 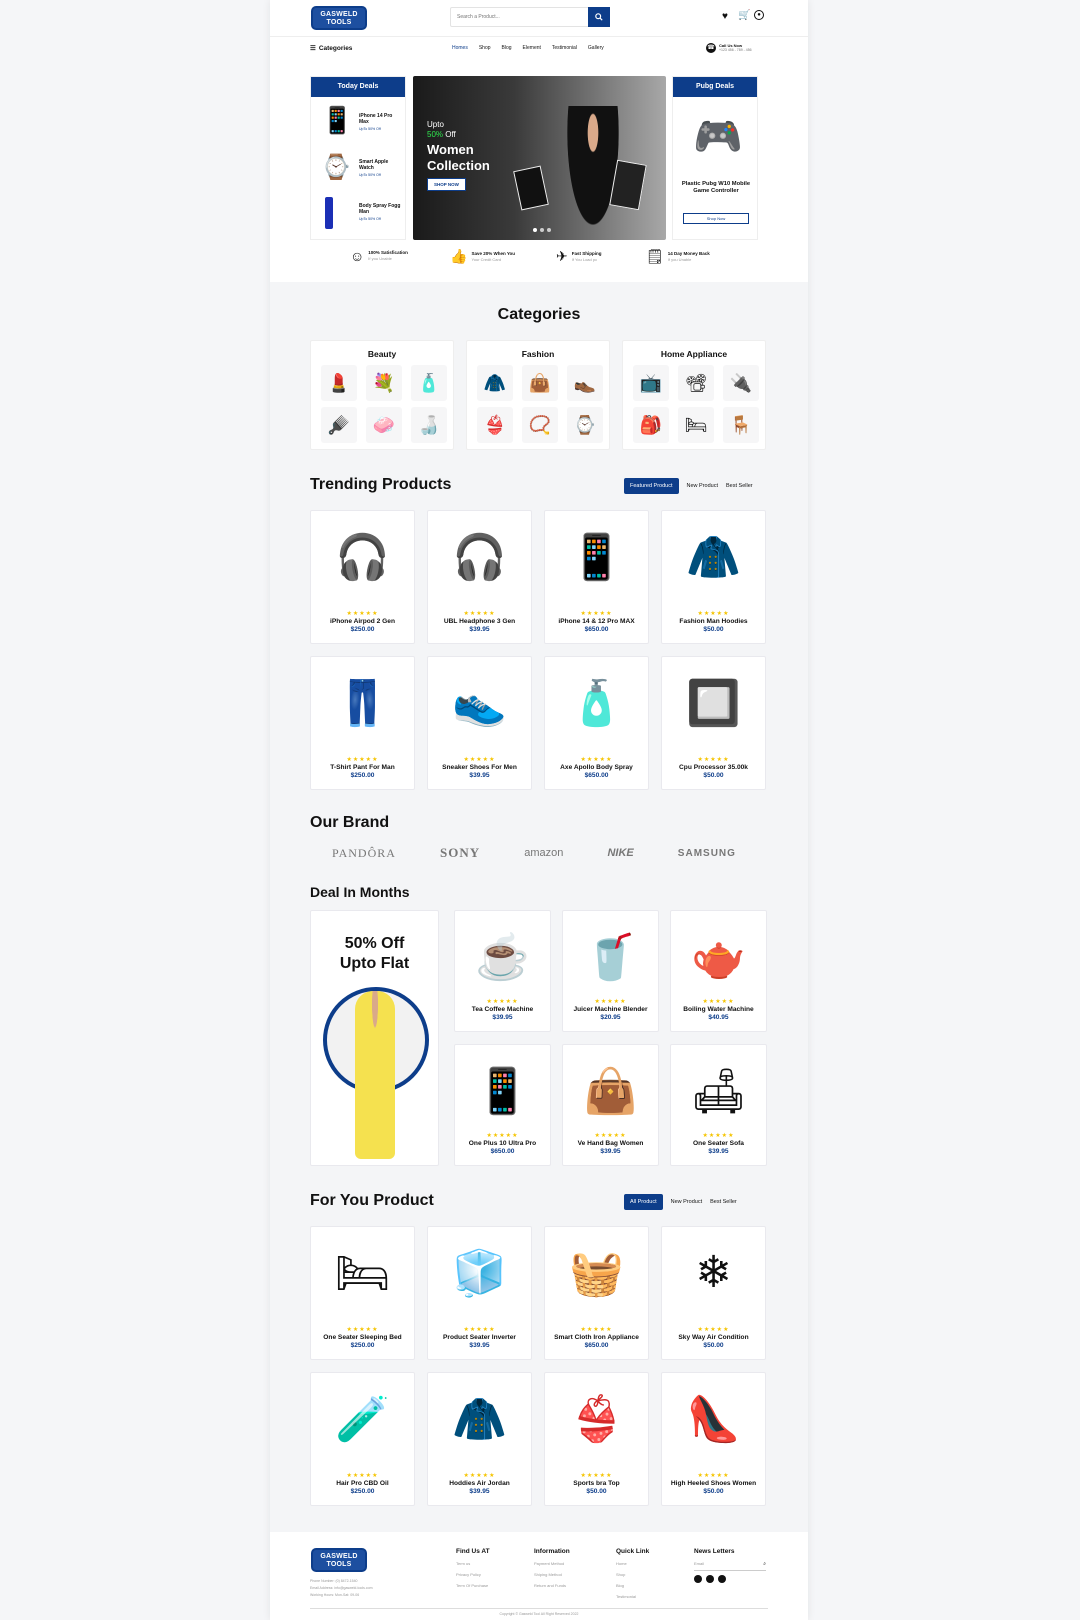 I want to click on nav-link-testimonial: Testimonial, so click(x=564, y=48).